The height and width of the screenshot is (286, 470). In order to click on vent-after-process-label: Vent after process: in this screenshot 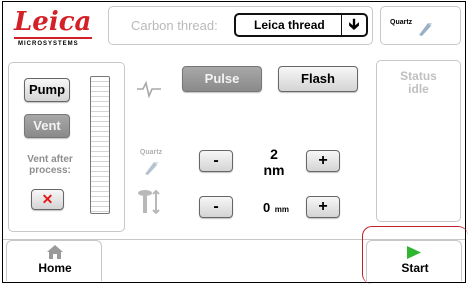, I will do `click(50, 165)`.